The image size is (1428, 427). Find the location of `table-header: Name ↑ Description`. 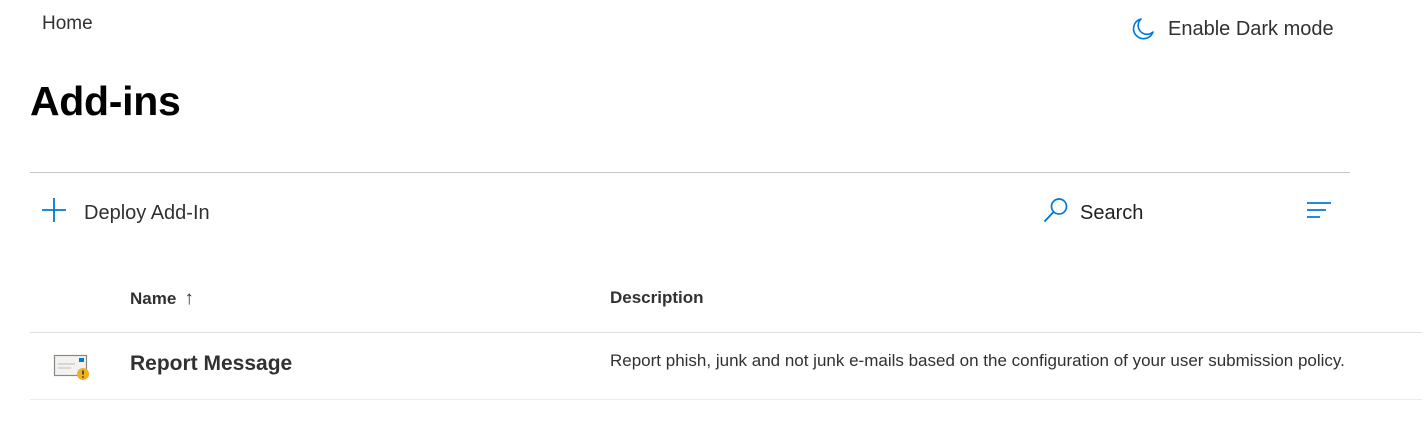

table-header: Name ↑ Description is located at coordinates (726, 304).